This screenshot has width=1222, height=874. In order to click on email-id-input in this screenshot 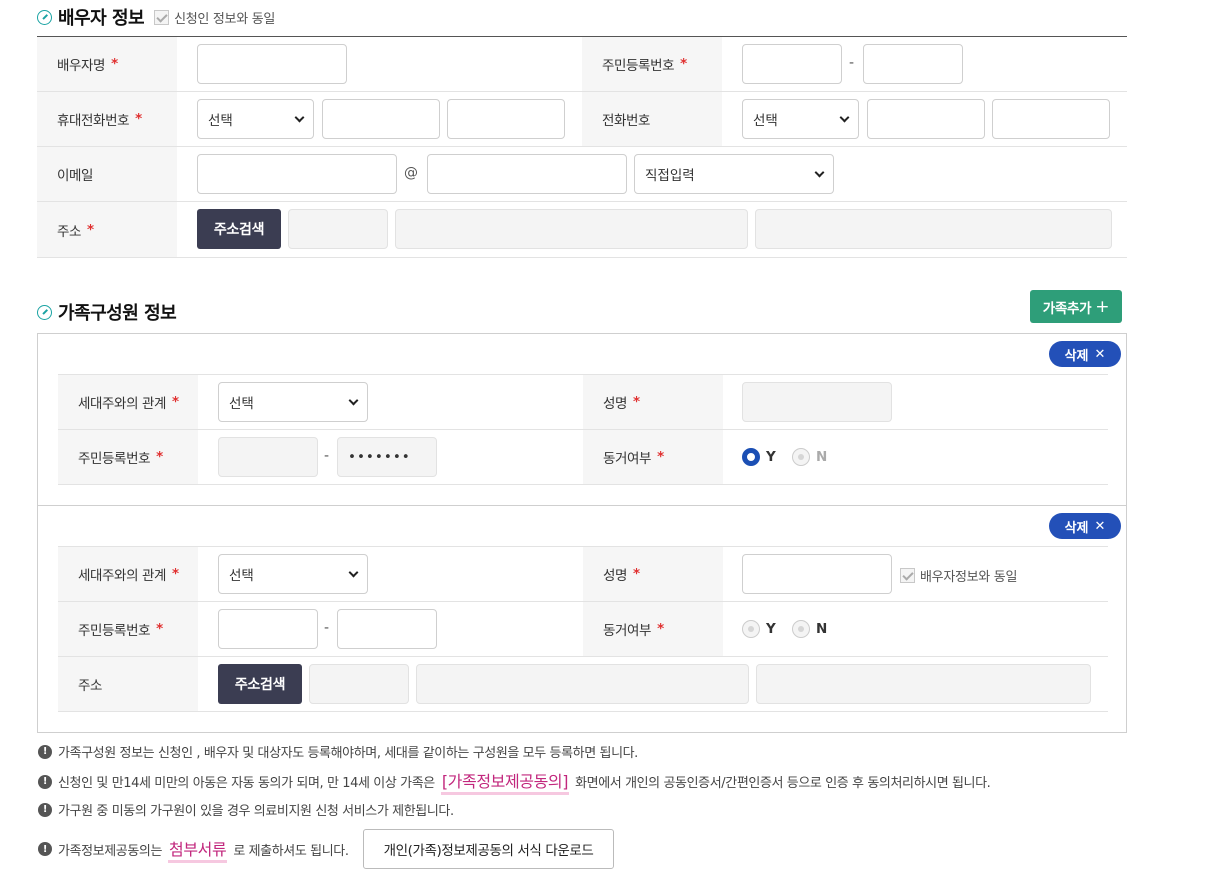, I will do `click(297, 174)`.